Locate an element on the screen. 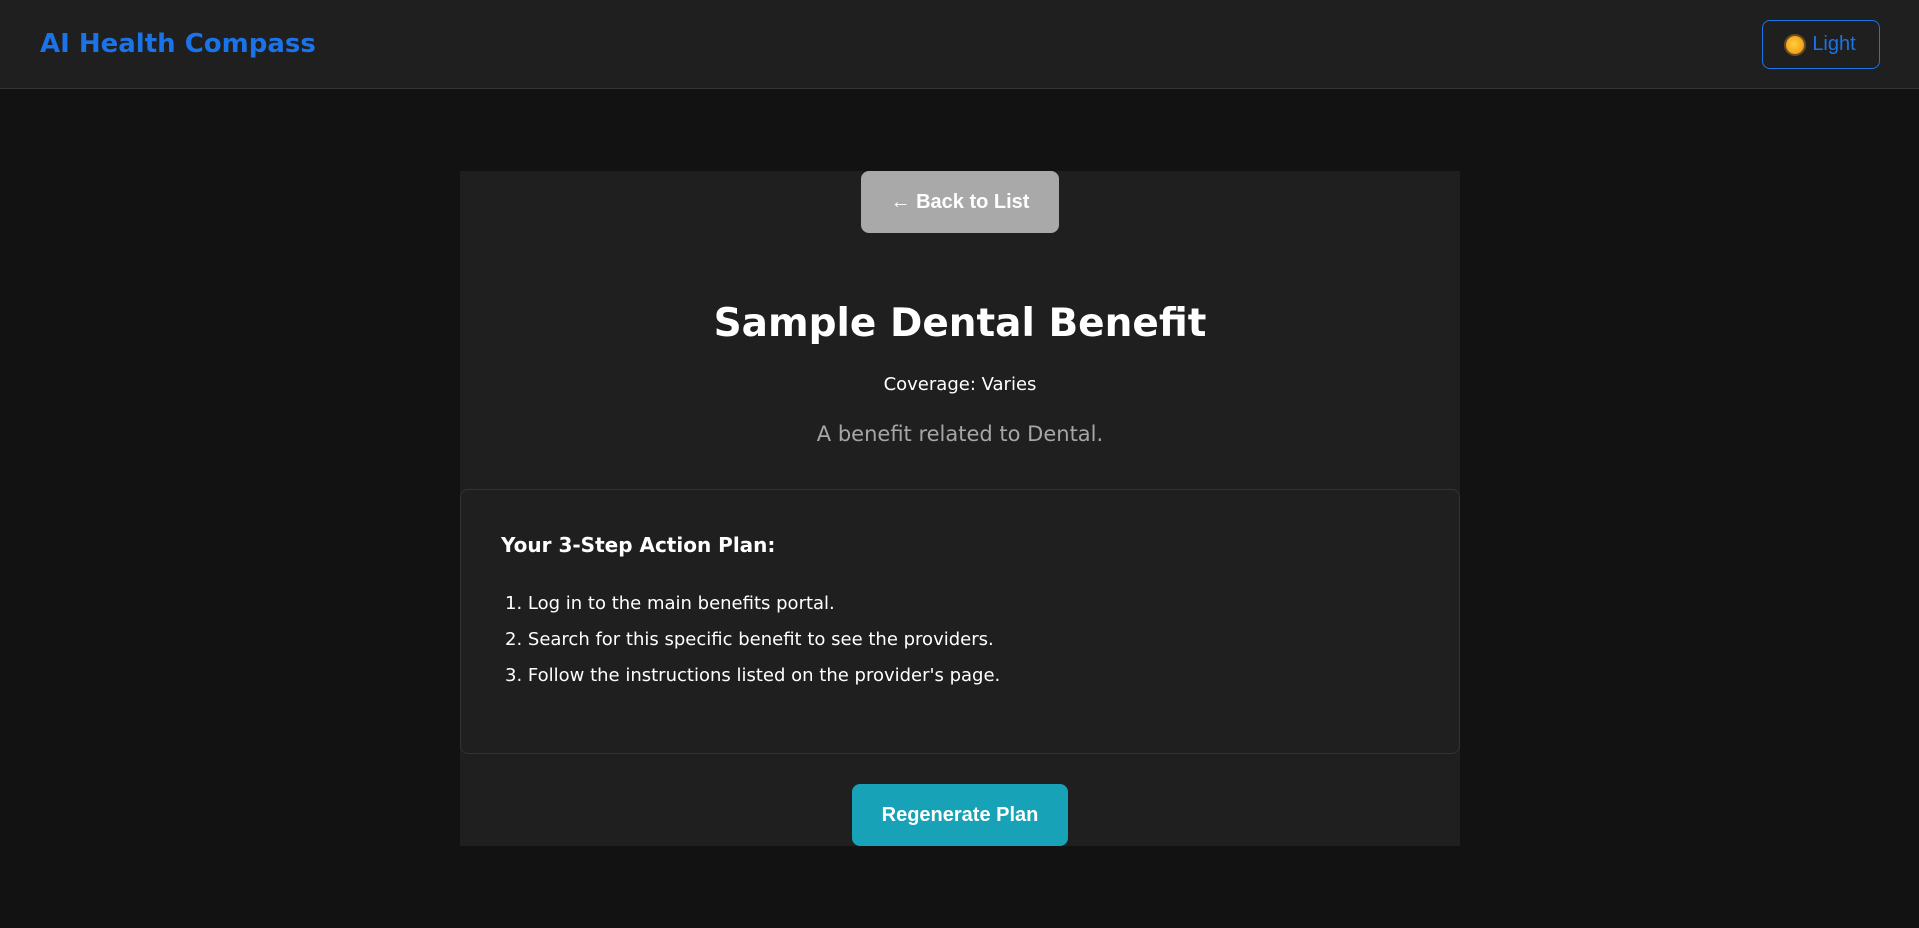 Image resolution: width=1919 pixels, height=928 pixels. back-to-list-button: ← Back to List is located at coordinates (960, 202).